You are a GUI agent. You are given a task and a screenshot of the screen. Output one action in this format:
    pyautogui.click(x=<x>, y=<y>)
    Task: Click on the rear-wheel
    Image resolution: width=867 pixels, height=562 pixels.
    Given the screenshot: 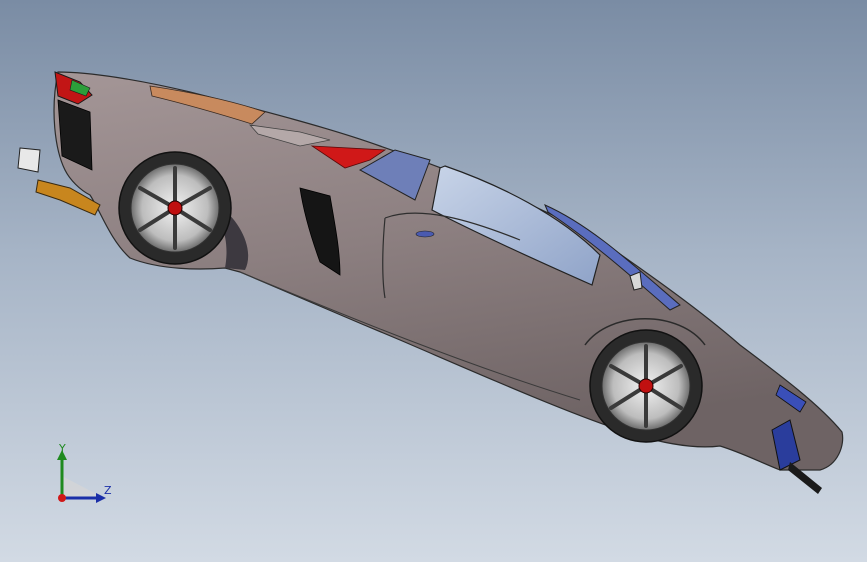 What is the action you would take?
    pyautogui.click(x=175, y=208)
    